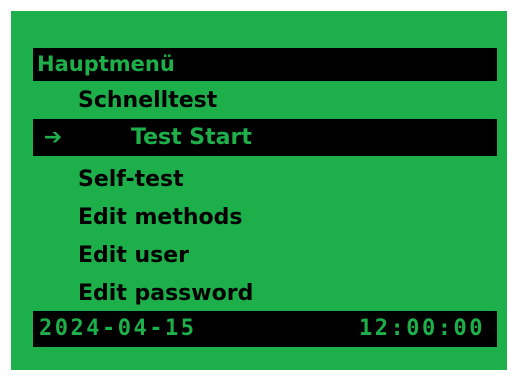  Describe the element at coordinates (422, 328) in the screenshot. I see `status-time: 12:00:00` at that location.